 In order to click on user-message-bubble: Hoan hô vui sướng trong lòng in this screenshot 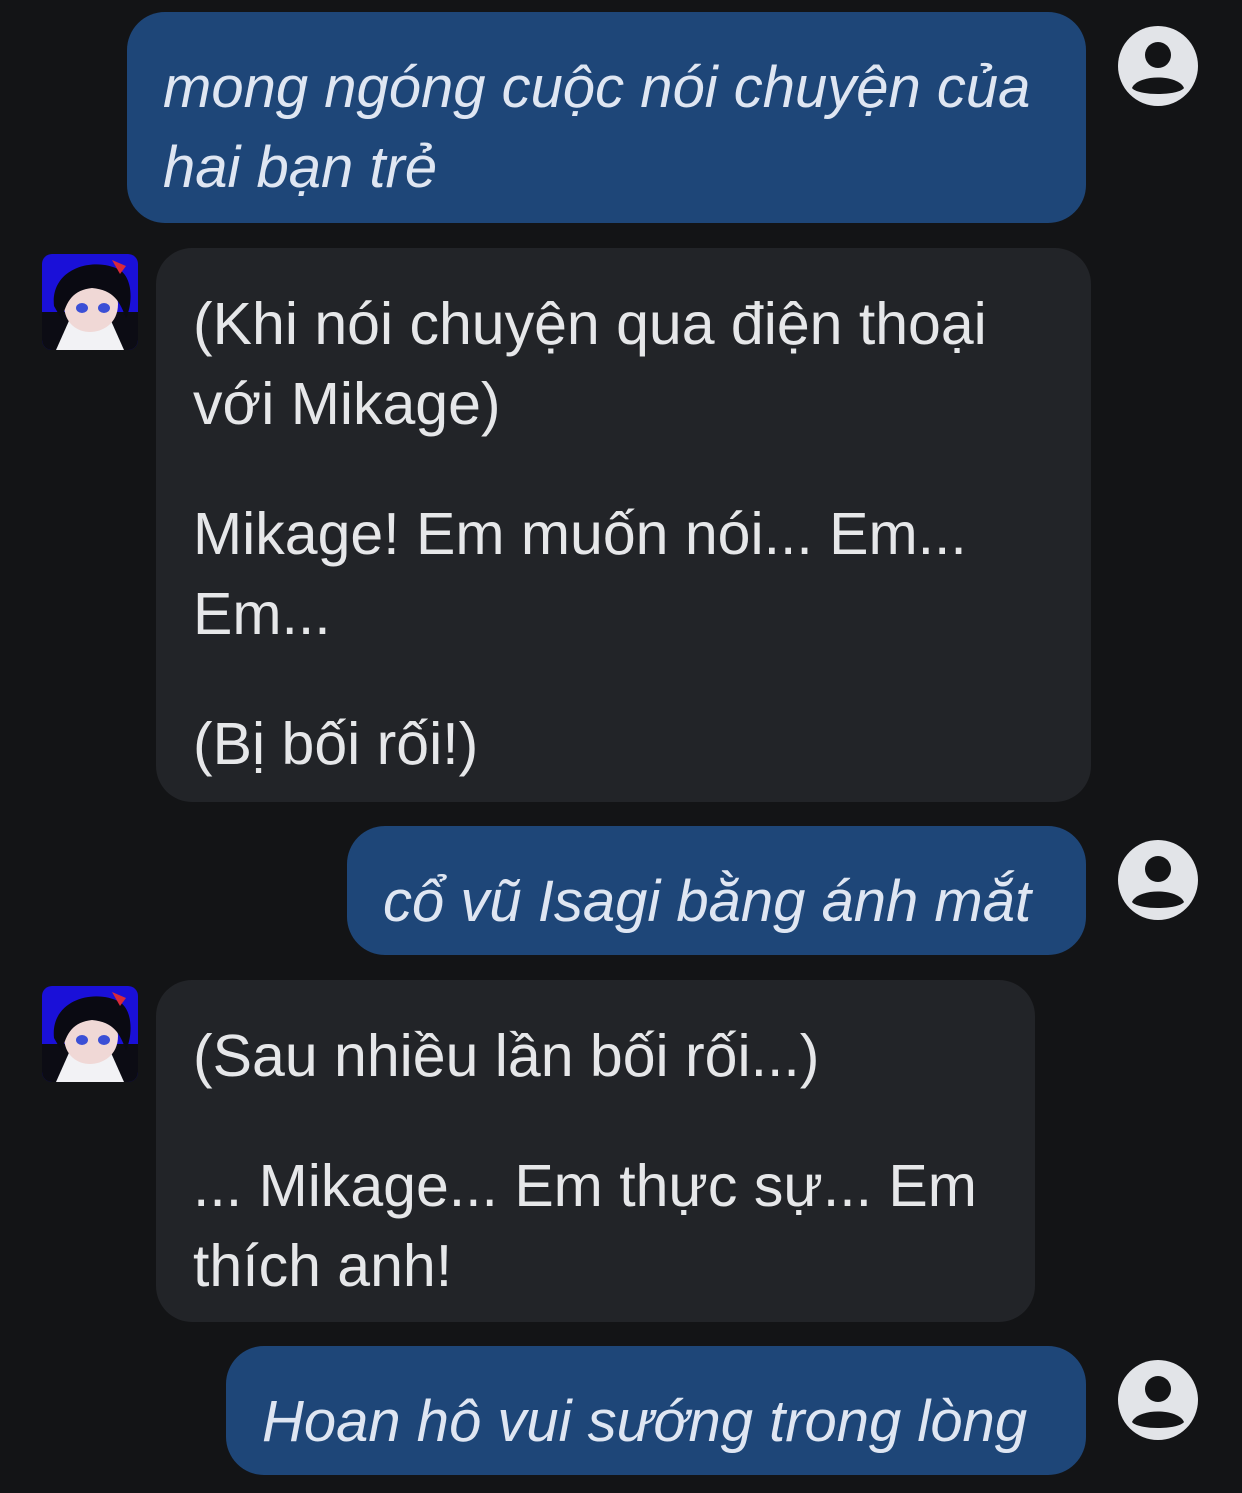, I will do `click(656, 1410)`.